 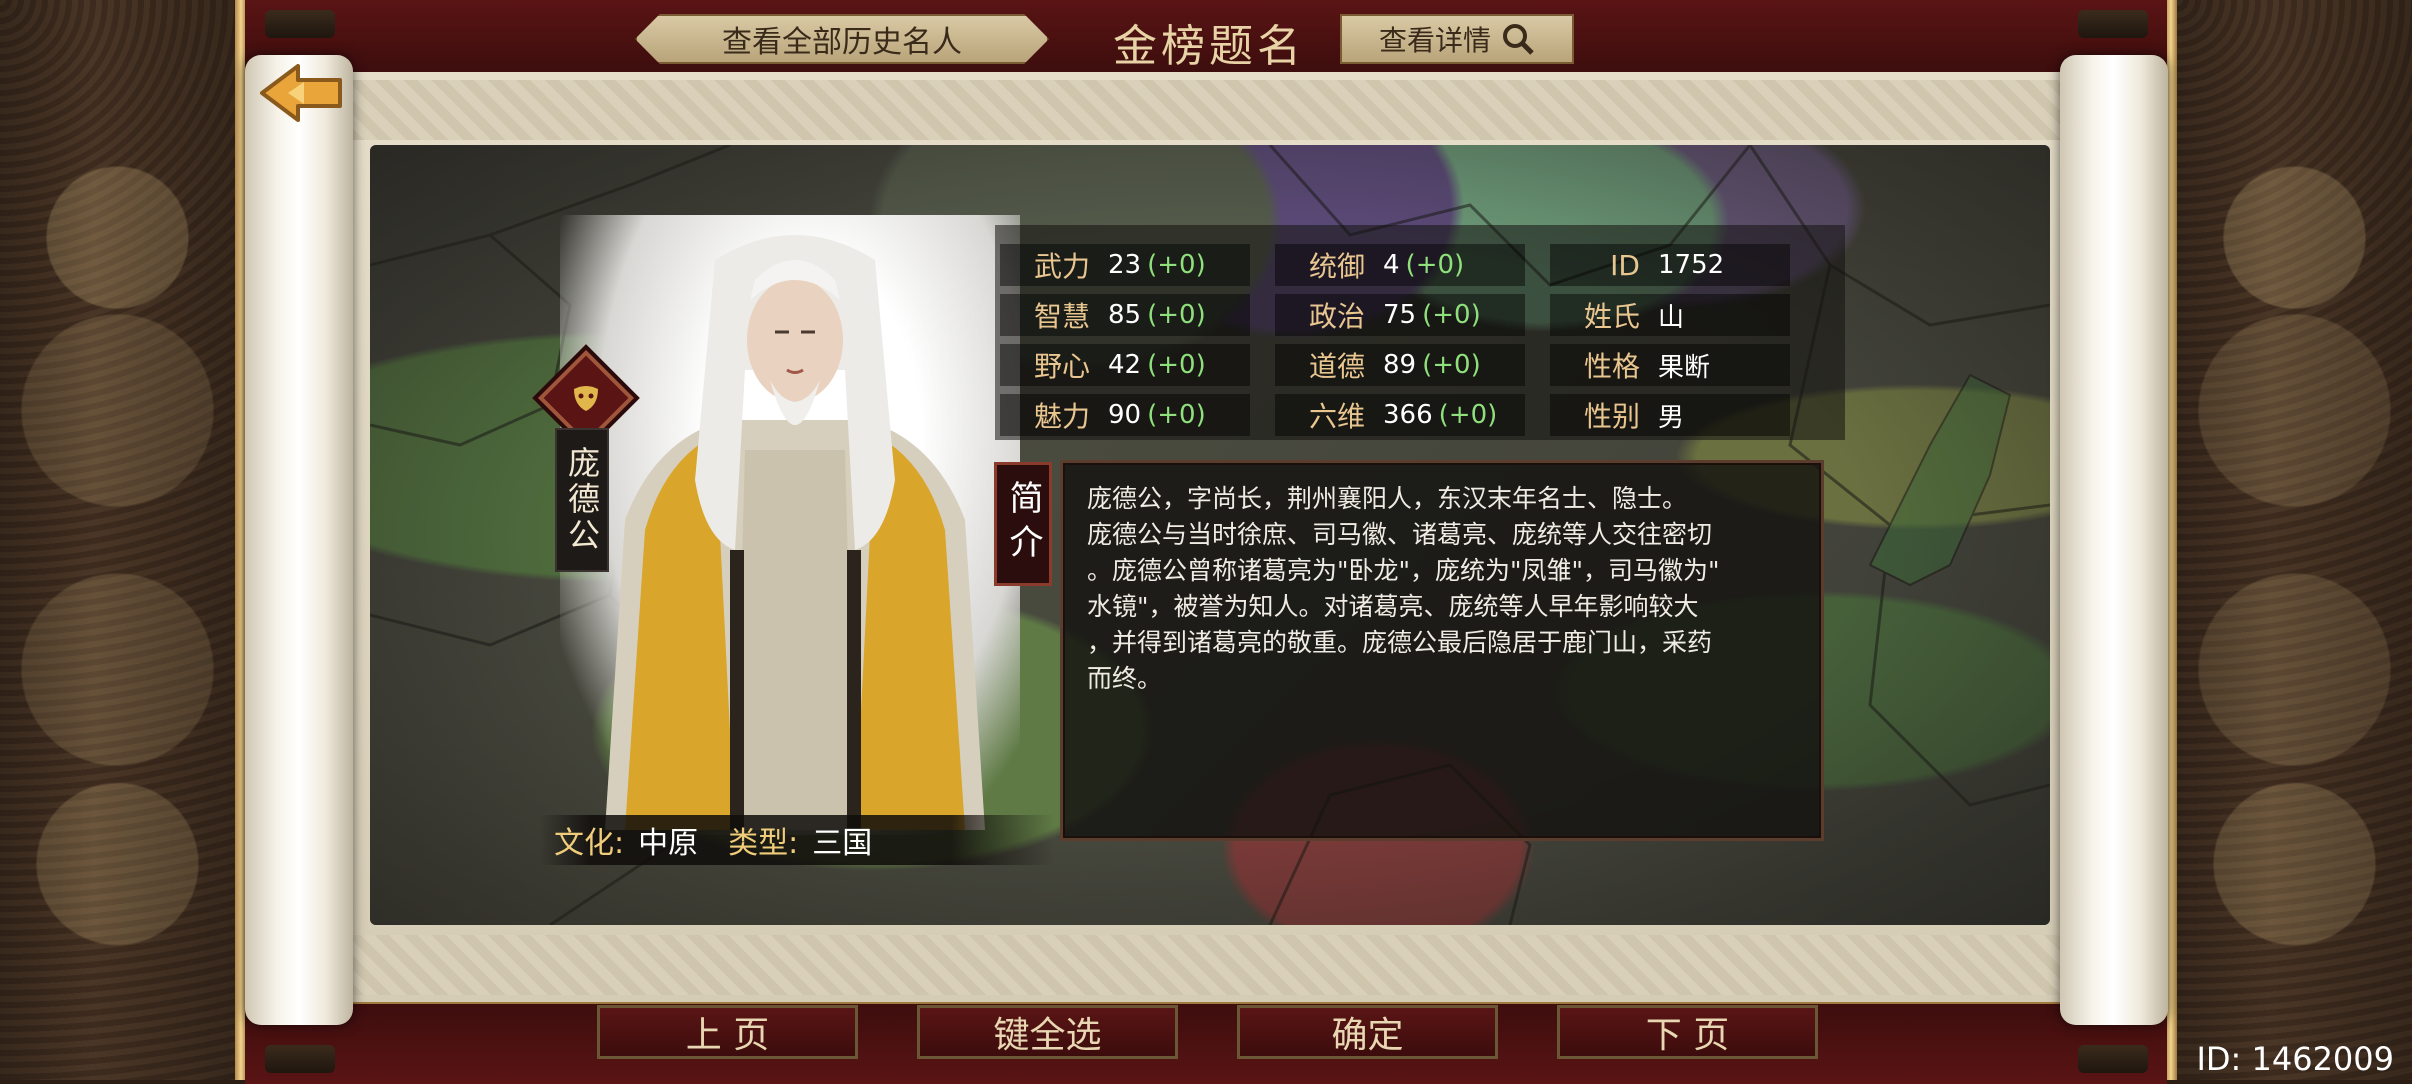 I want to click on stat-label: ID, so click(x=1625, y=265).